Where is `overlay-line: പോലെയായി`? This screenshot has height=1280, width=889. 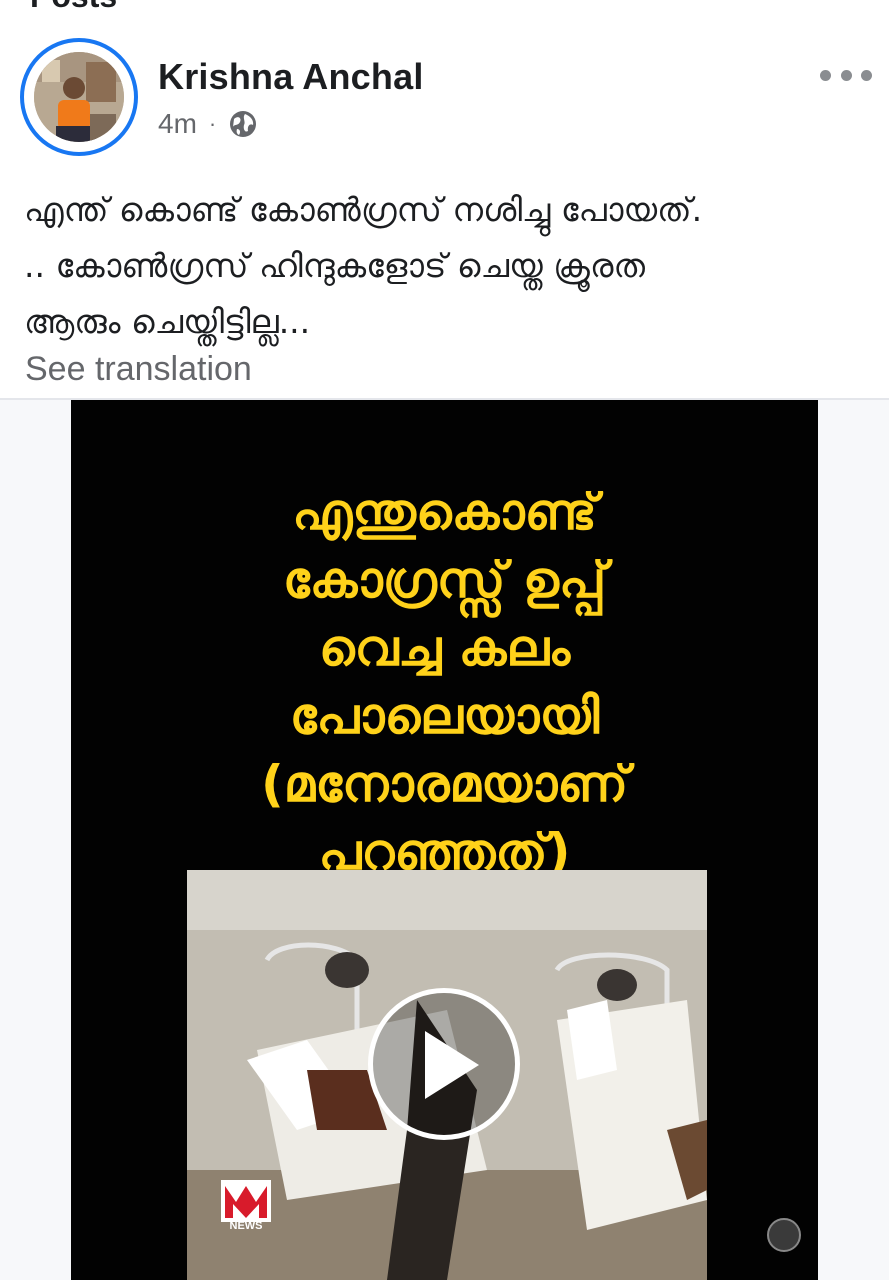
overlay-line: പോലെയായി is located at coordinates (444, 716).